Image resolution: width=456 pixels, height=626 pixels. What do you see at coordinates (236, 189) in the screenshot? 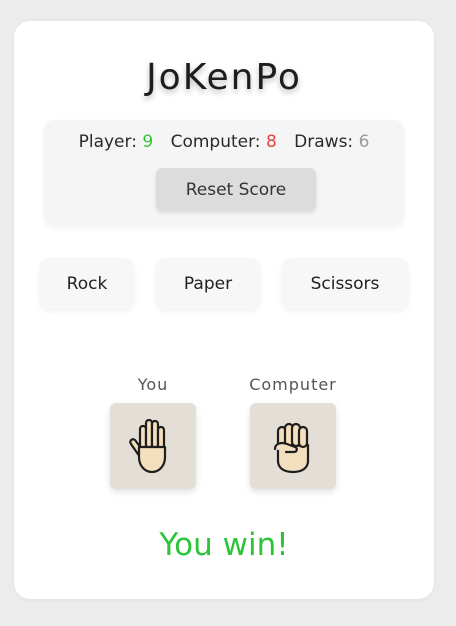
I see `reset-score-button: Reset Score` at bounding box center [236, 189].